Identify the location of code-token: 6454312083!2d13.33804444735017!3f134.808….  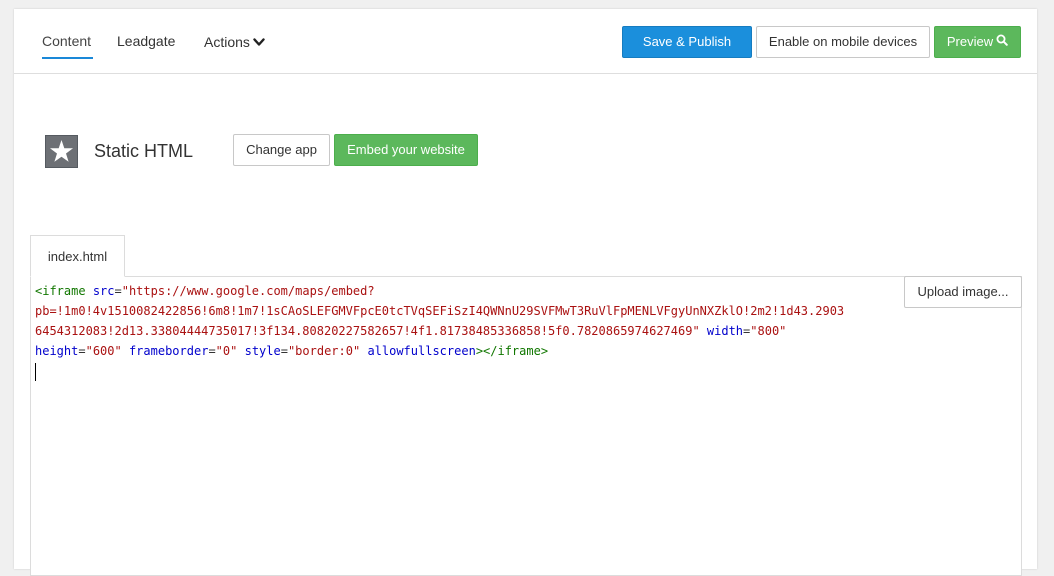
(367, 331).